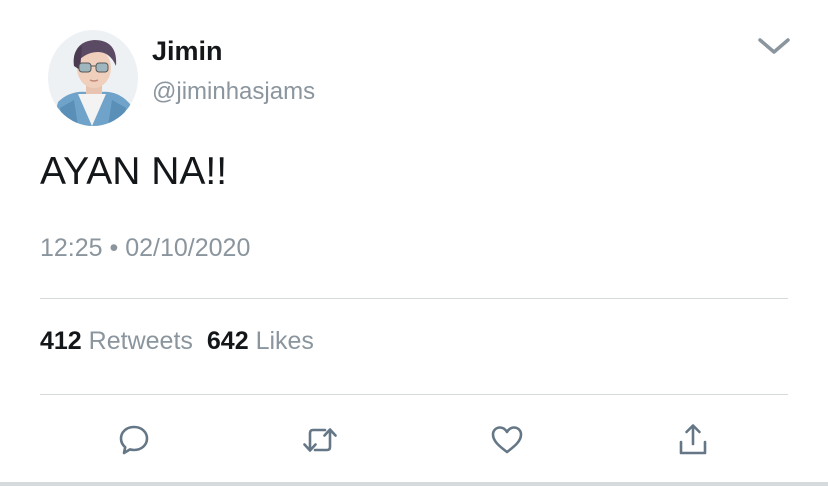 The image size is (828, 486). What do you see at coordinates (233, 92) in the screenshot?
I see `user-handle: @jiminhasjams` at bounding box center [233, 92].